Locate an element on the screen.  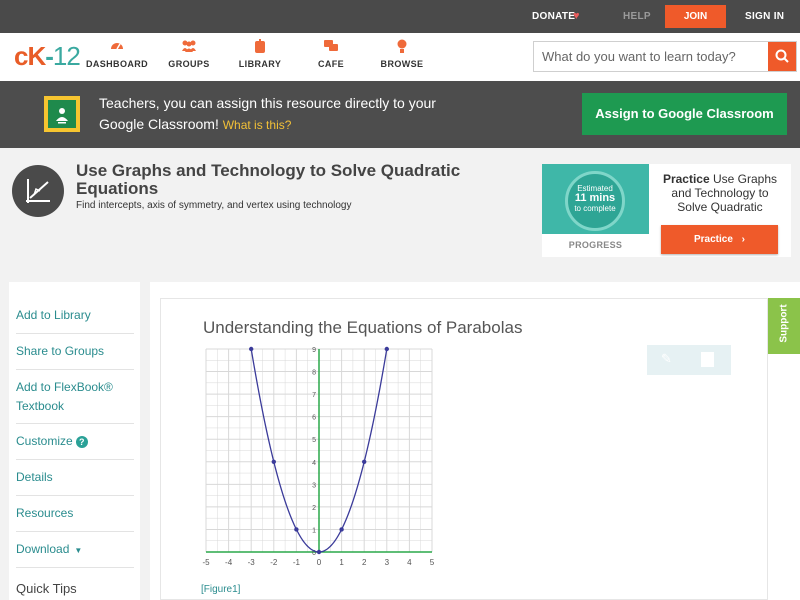
nav-cafe: CAFE is located at coordinates (331, 54).